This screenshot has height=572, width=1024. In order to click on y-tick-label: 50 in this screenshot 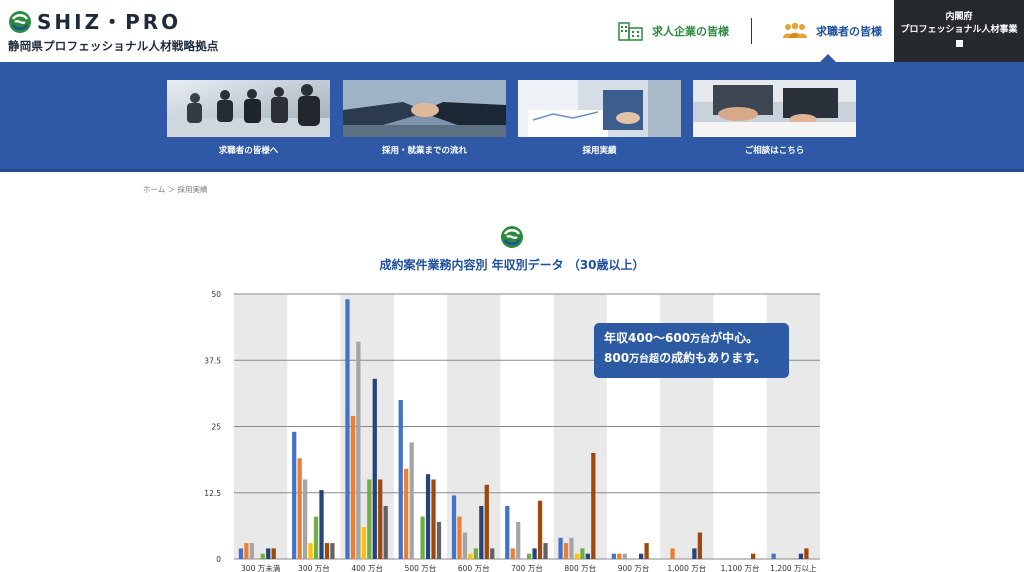, I will do `click(216, 294)`.